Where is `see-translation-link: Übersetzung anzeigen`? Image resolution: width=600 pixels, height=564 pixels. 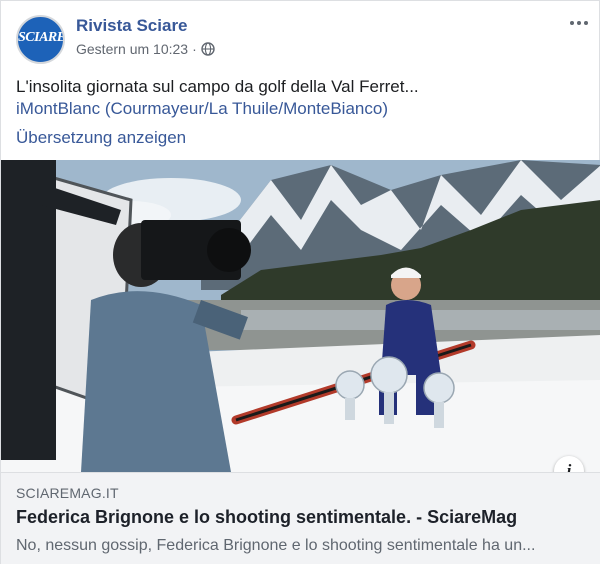 see-translation-link: Übersetzung anzeigen is located at coordinates (101, 138).